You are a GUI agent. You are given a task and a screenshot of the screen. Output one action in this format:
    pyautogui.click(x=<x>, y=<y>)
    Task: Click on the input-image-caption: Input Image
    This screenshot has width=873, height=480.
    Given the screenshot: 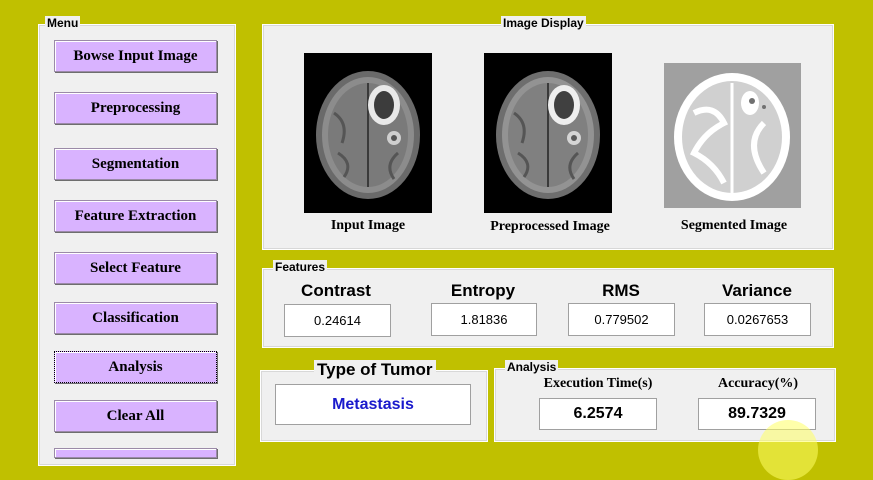 What is the action you would take?
    pyautogui.click(x=368, y=225)
    